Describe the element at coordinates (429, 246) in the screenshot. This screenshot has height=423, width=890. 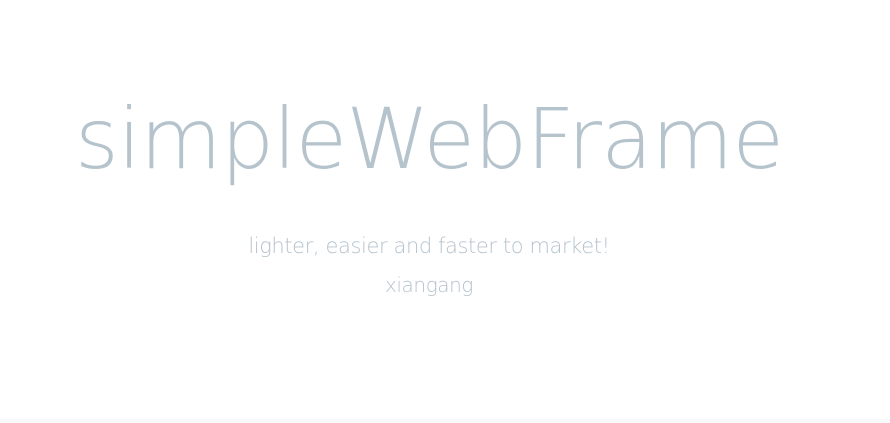
I see `hero-tagline: lighter, easier and faster to market!` at that location.